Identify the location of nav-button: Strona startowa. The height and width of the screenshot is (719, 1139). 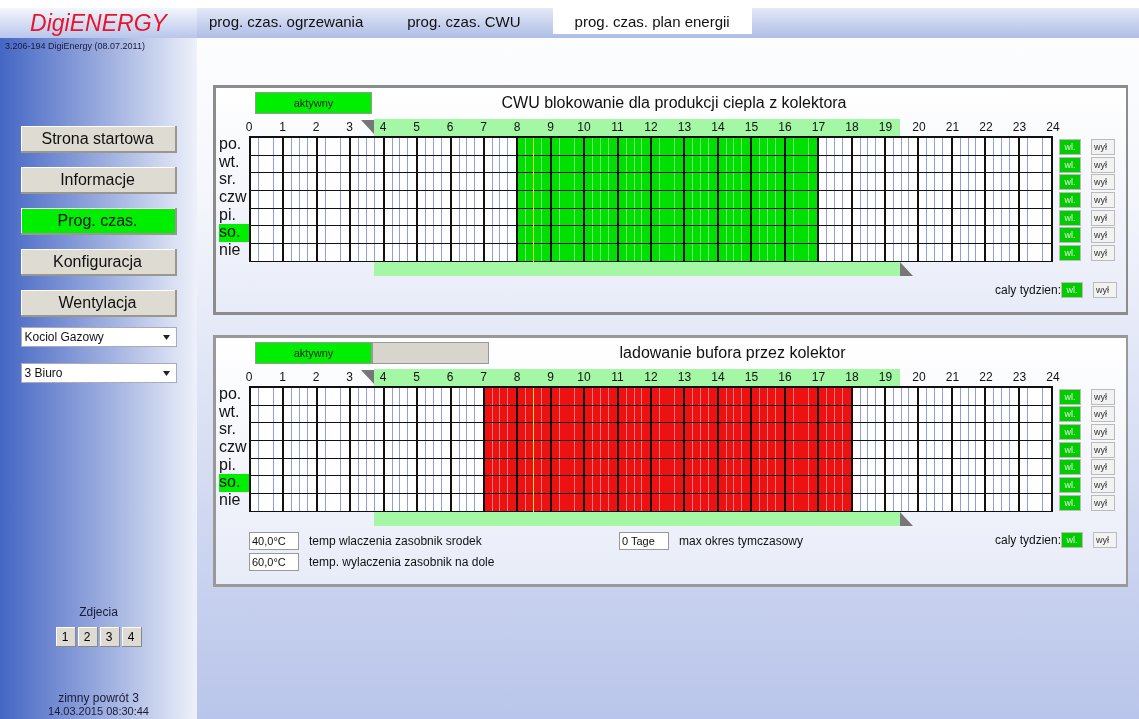
(98, 139).